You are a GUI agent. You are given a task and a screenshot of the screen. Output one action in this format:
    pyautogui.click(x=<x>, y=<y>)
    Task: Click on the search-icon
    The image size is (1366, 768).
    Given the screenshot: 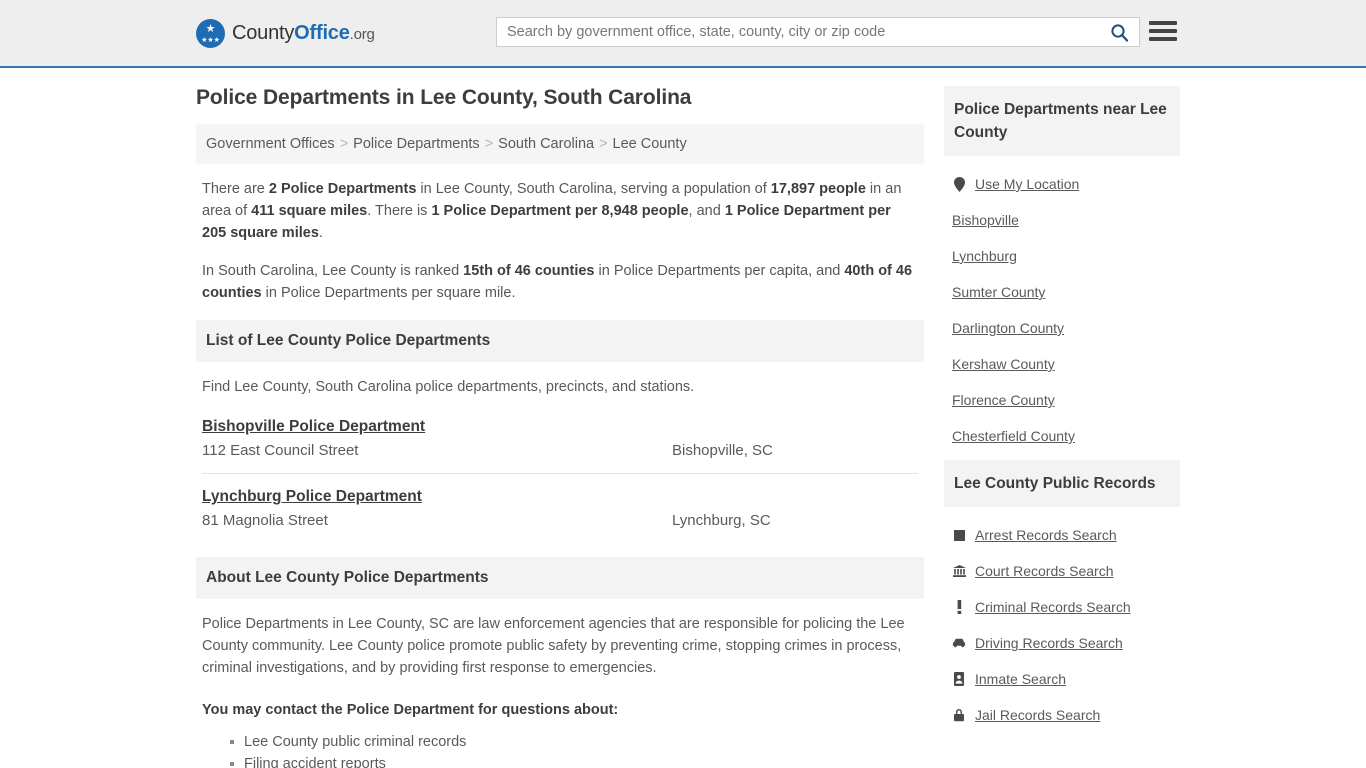 What is the action you would take?
    pyautogui.click(x=1119, y=32)
    